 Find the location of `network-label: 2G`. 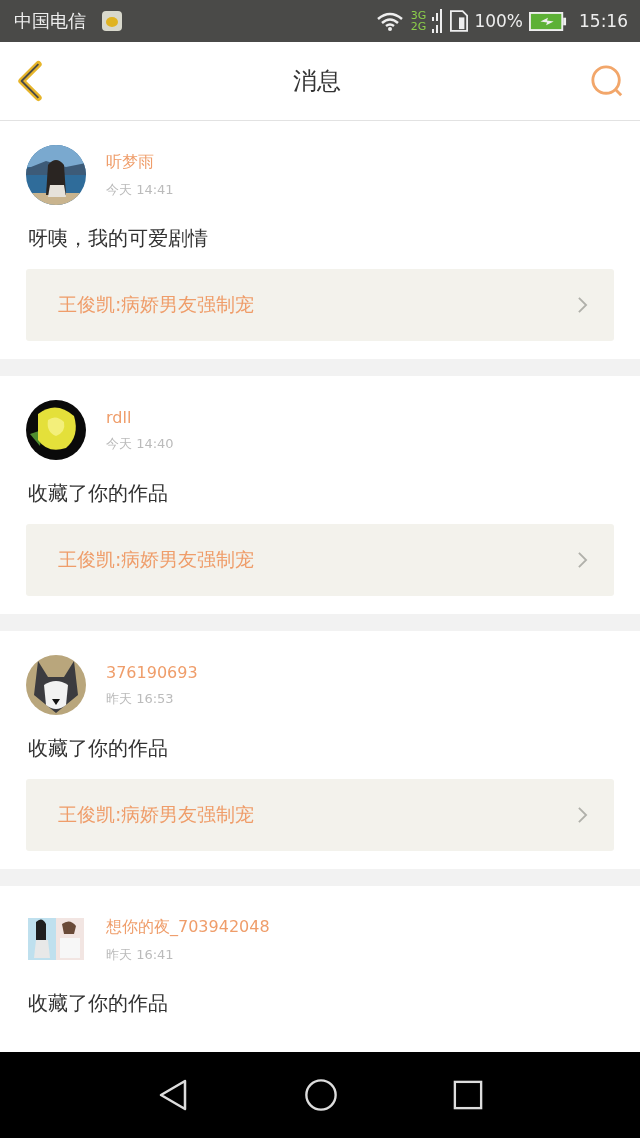

network-label: 2G is located at coordinates (418, 26).